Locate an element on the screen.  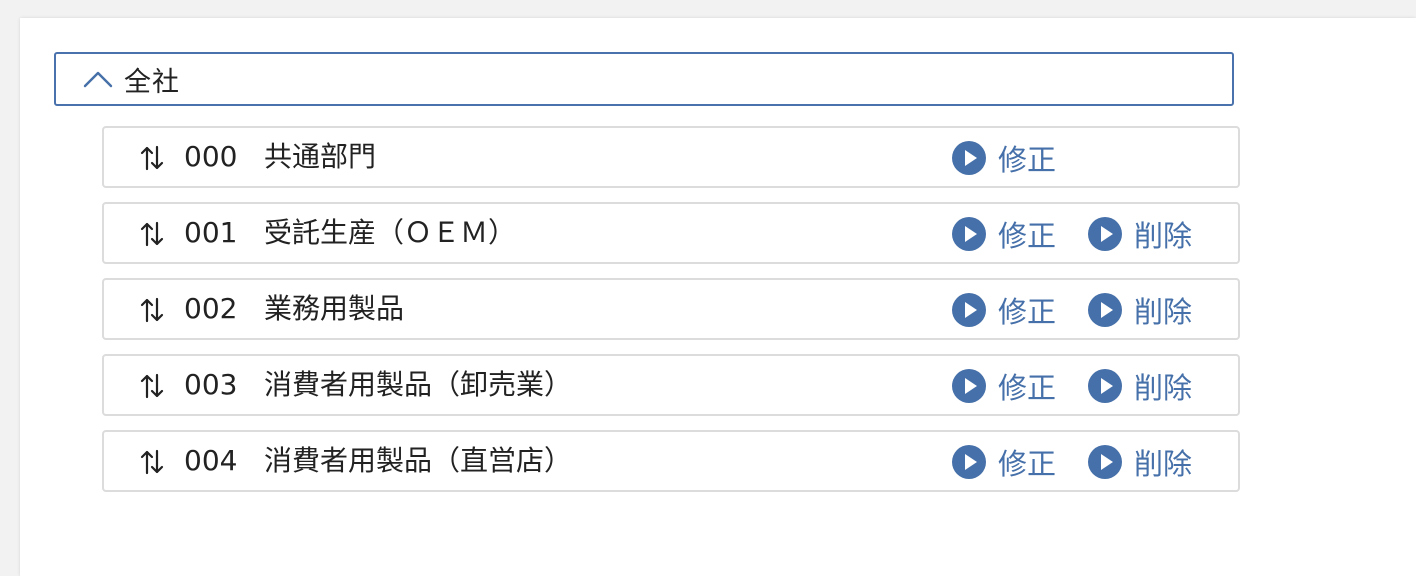
list-item: 002 業務用製品 修正 削除 is located at coordinates (671, 309).